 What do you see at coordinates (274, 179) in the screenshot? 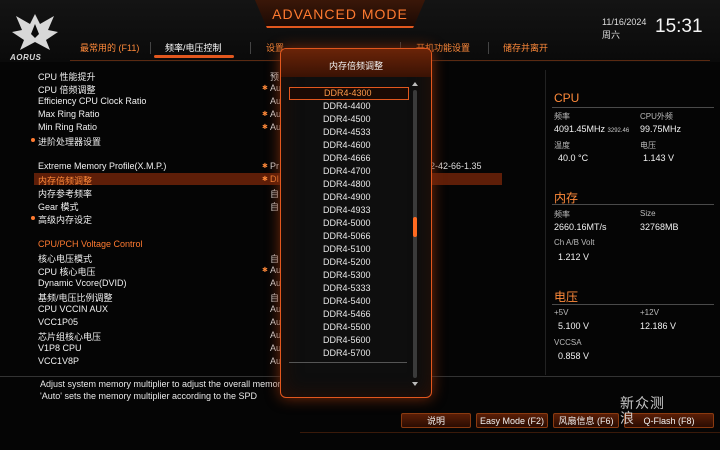
I see `setting-mem-multiplier-value: DI` at bounding box center [274, 179].